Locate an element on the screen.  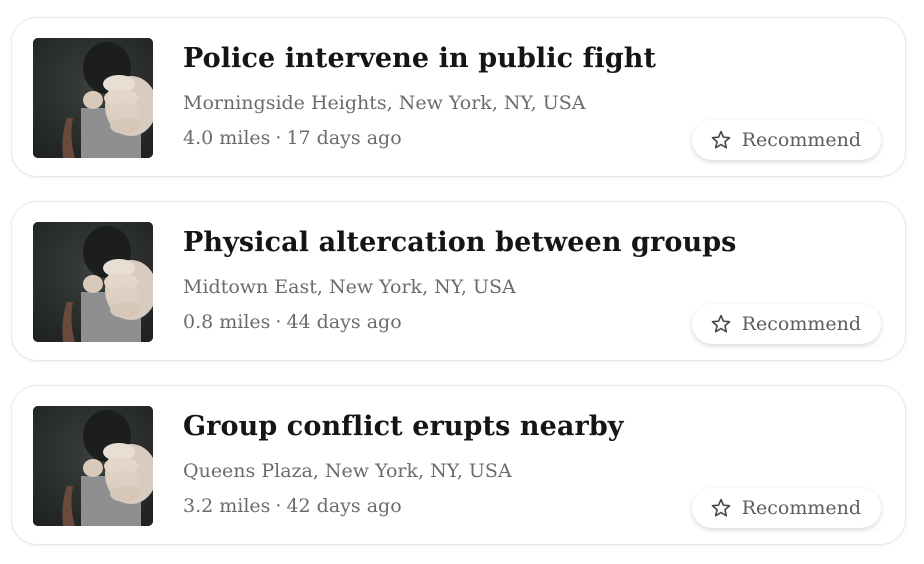
incident-meta: 0.8 miles · 44 days ago is located at coordinates (292, 322).